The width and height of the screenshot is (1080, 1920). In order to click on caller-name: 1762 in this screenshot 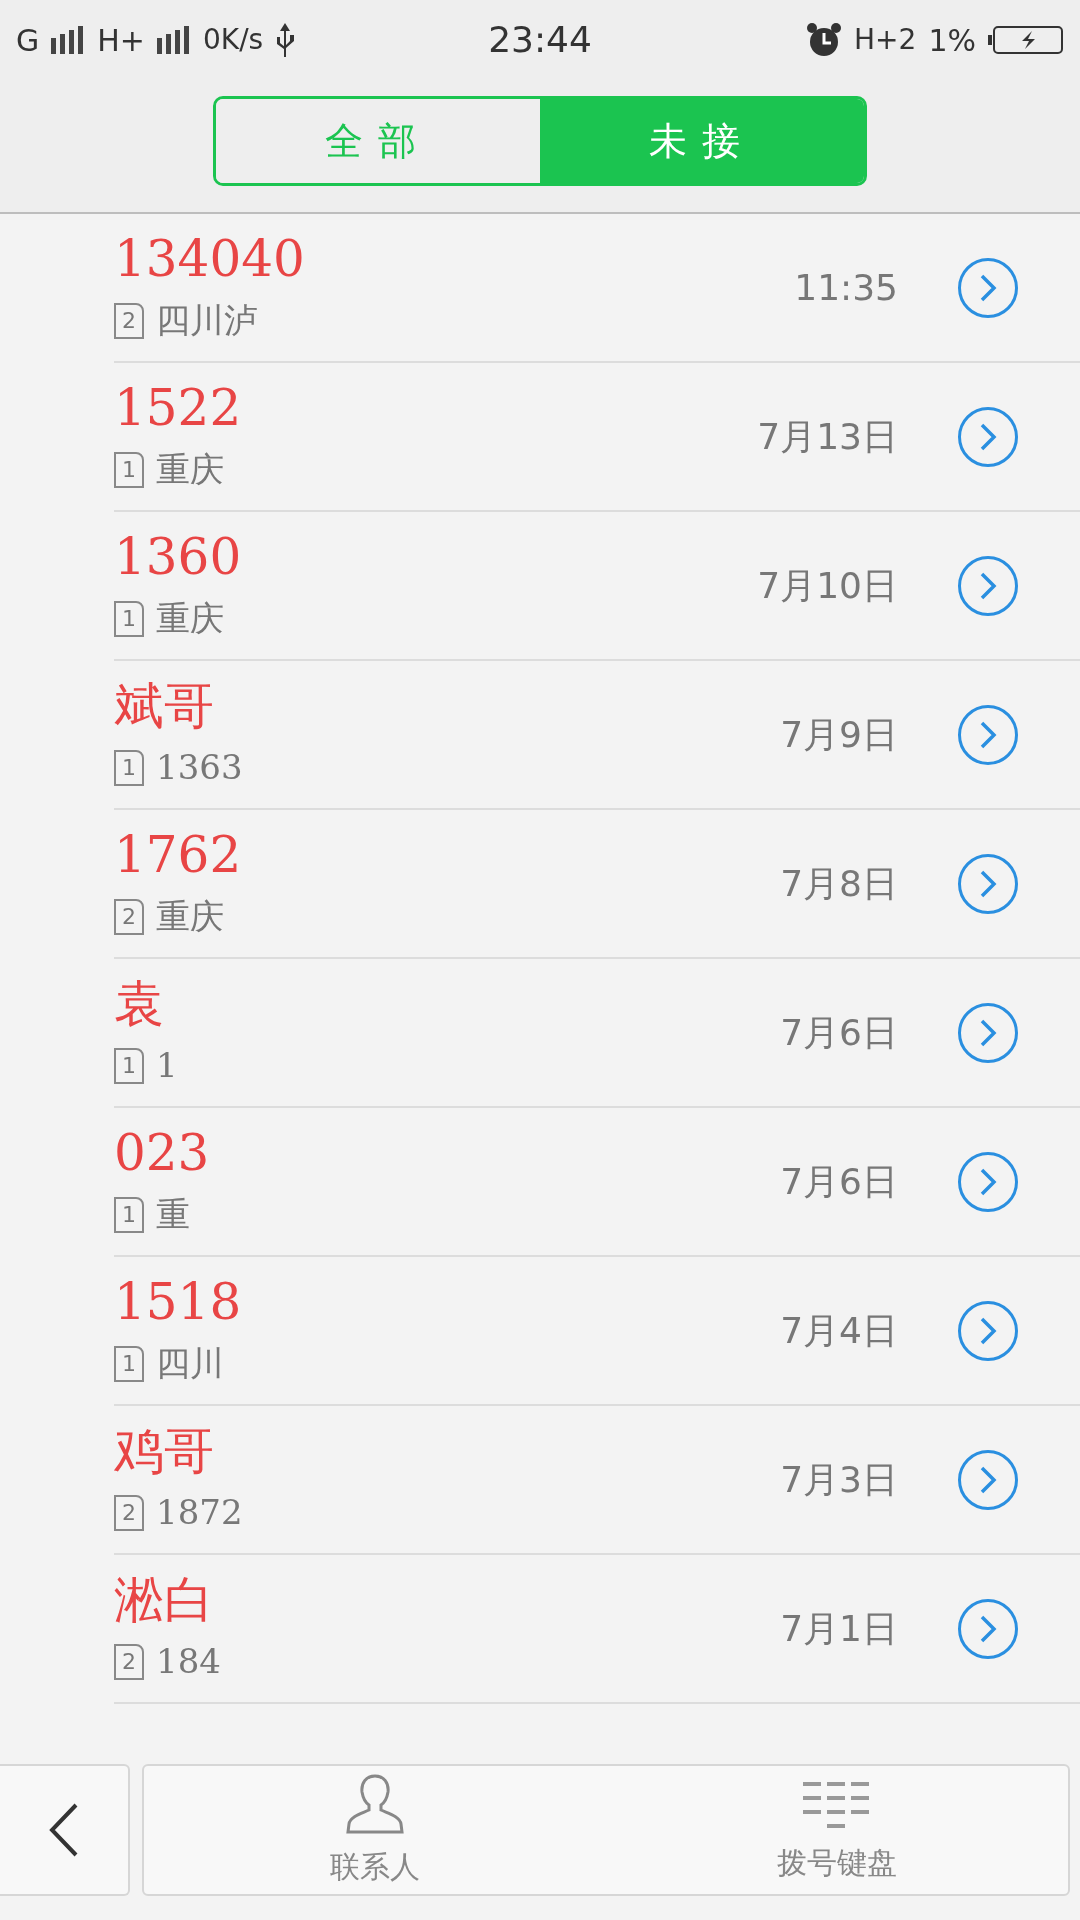, I will do `click(178, 855)`.